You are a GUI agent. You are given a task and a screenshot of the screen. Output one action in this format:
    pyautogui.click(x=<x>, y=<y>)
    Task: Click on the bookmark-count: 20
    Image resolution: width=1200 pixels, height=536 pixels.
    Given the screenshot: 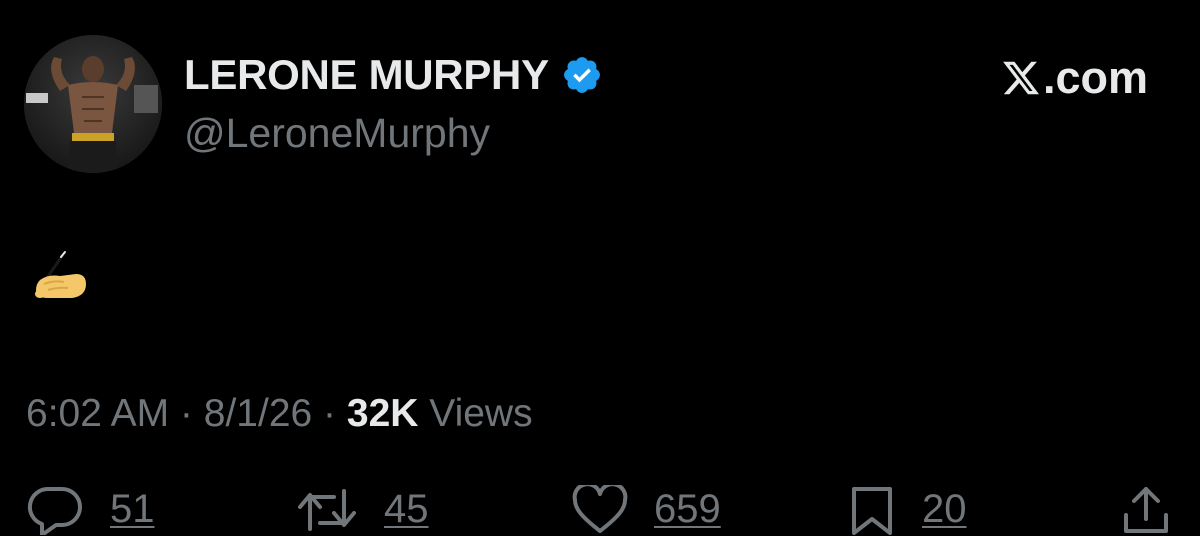 What is the action you would take?
    pyautogui.click(x=944, y=509)
    